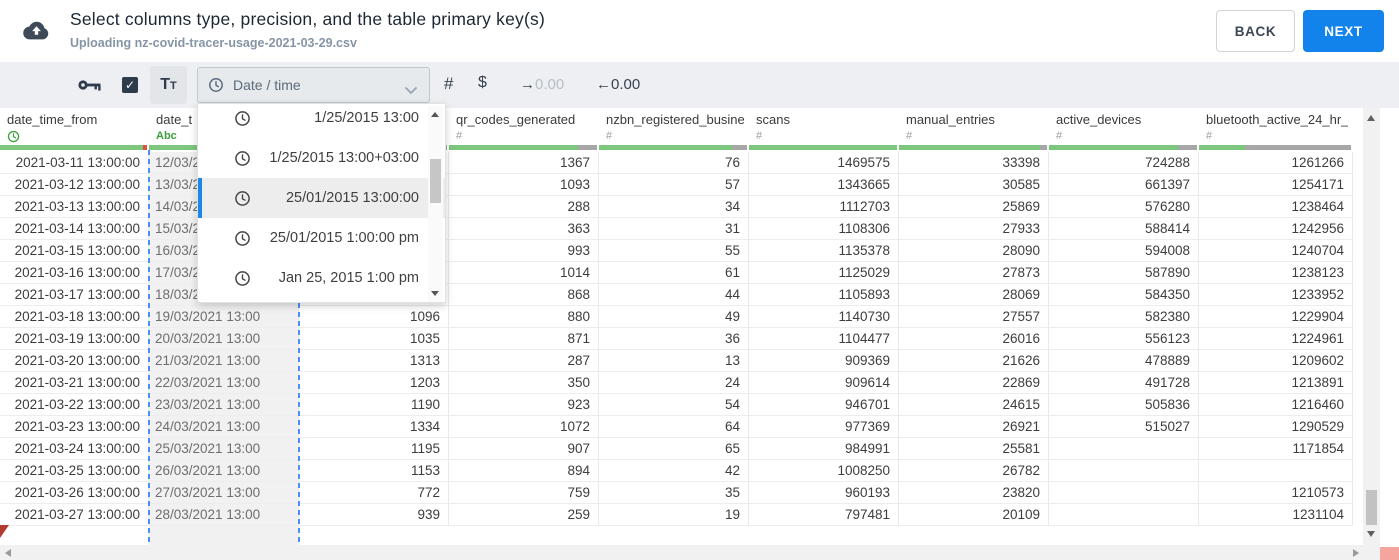  Describe the element at coordinates (824, 514) in the screenshot. I see `cell: 797481` at that location.